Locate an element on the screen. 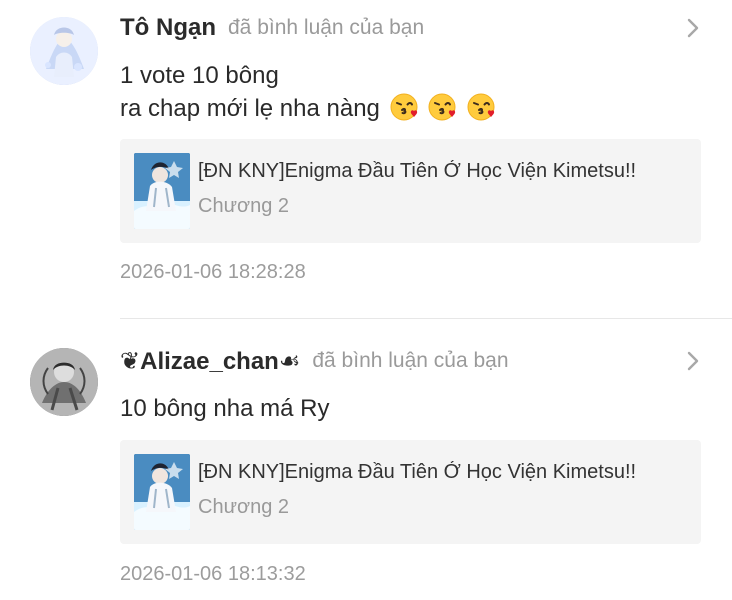  comment-line-text: ra chap mới lẹ nha nàng is located at coordinates (250, 108).